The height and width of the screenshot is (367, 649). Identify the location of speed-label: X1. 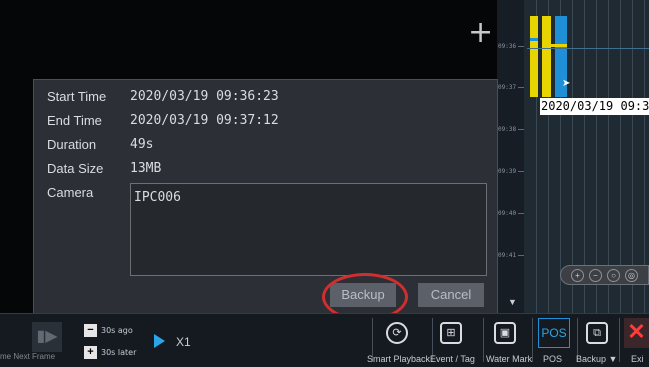
(183, 342).